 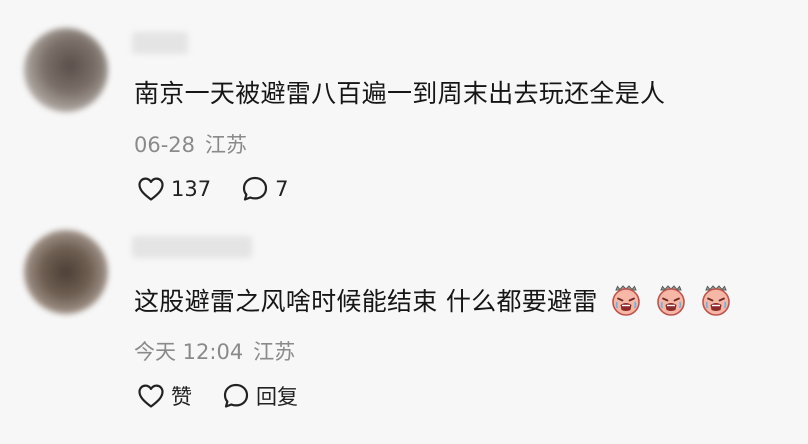 What do you see at coordinates (189, 352) in the screenshot?
I see `comment-date: 今天 12:04` at bounding box center [189, 352].